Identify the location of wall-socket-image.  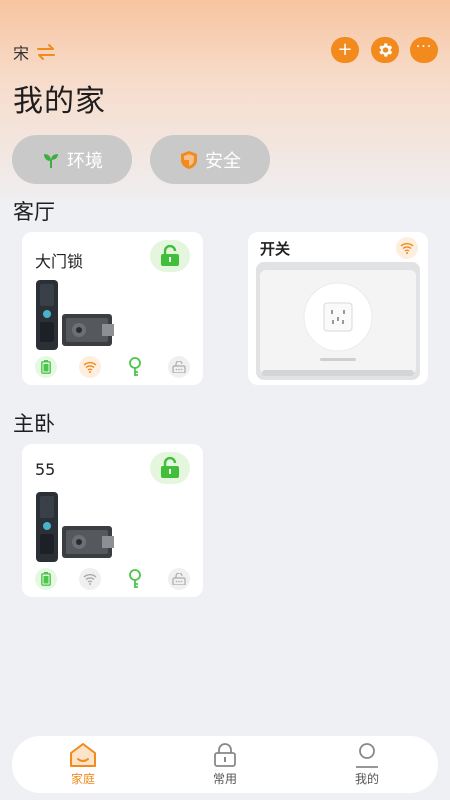
(338, 321).